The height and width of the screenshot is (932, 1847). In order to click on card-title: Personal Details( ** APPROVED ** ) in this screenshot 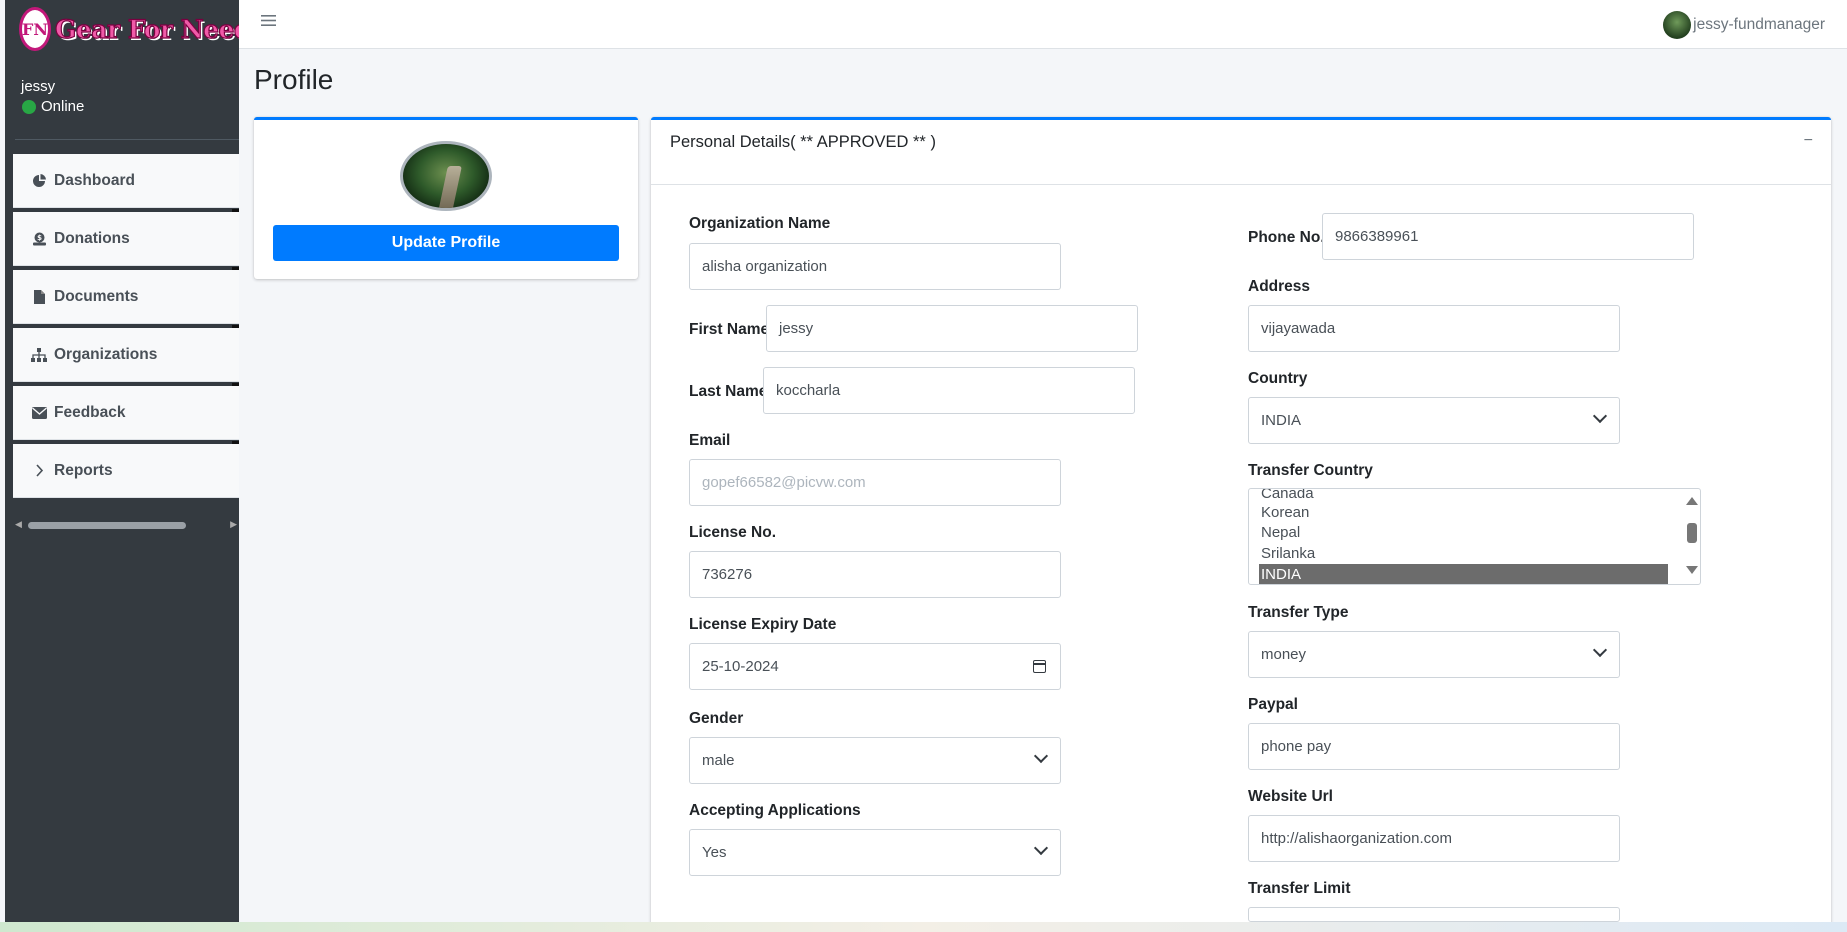, I will do `click(803, 142)`.